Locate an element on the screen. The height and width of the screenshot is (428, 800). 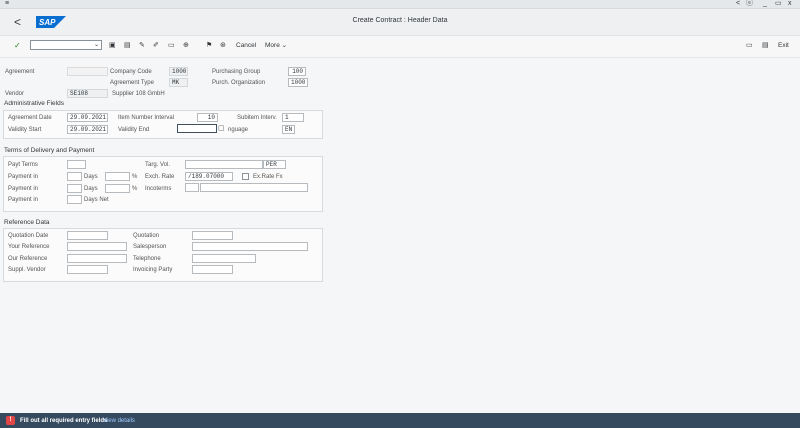
purchasing-group-field: 100 is located at coordinates (297, 71).